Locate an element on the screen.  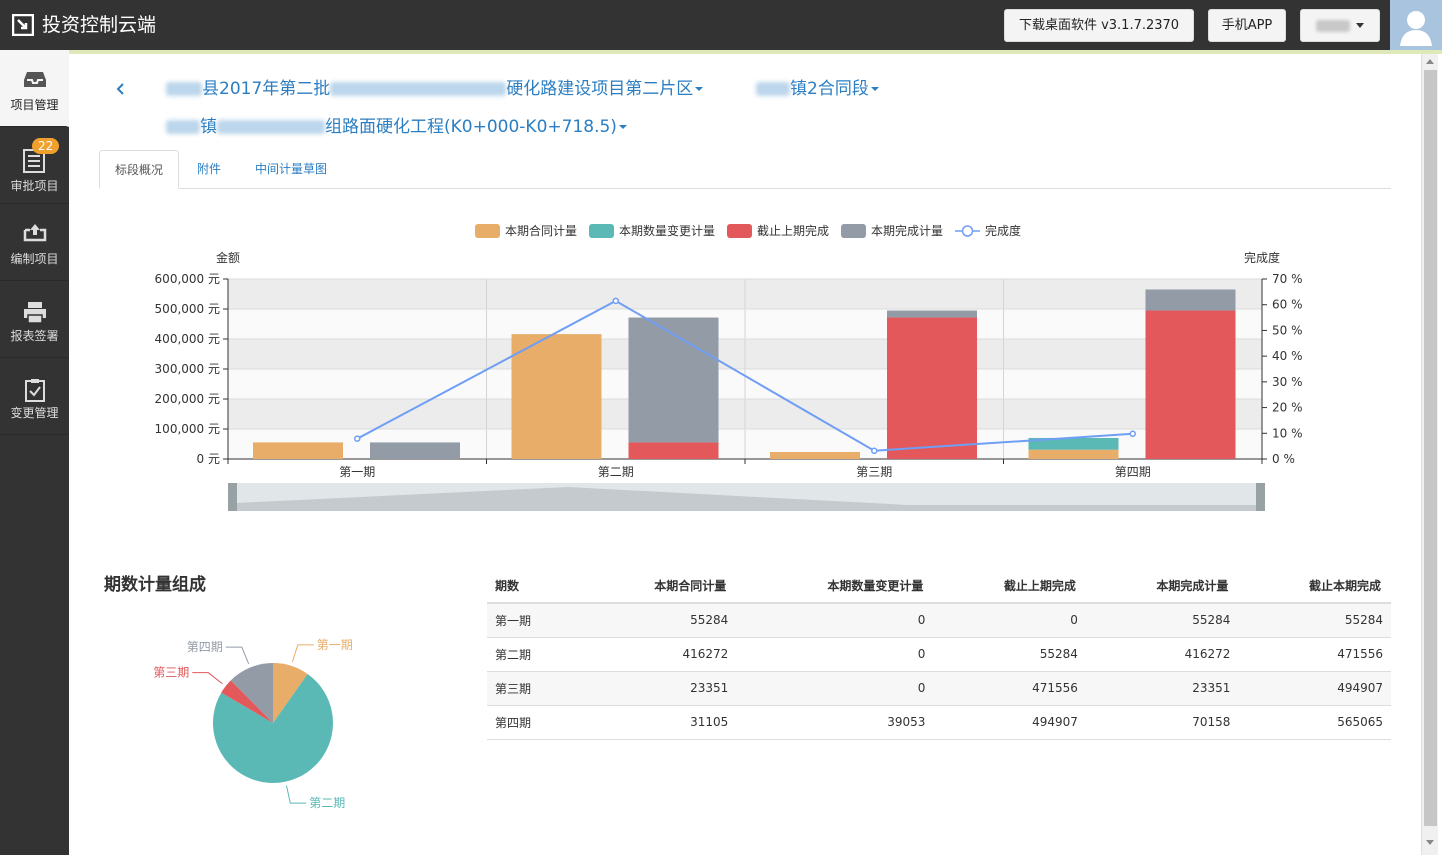
avatar is located at coordinates (1416, 25).